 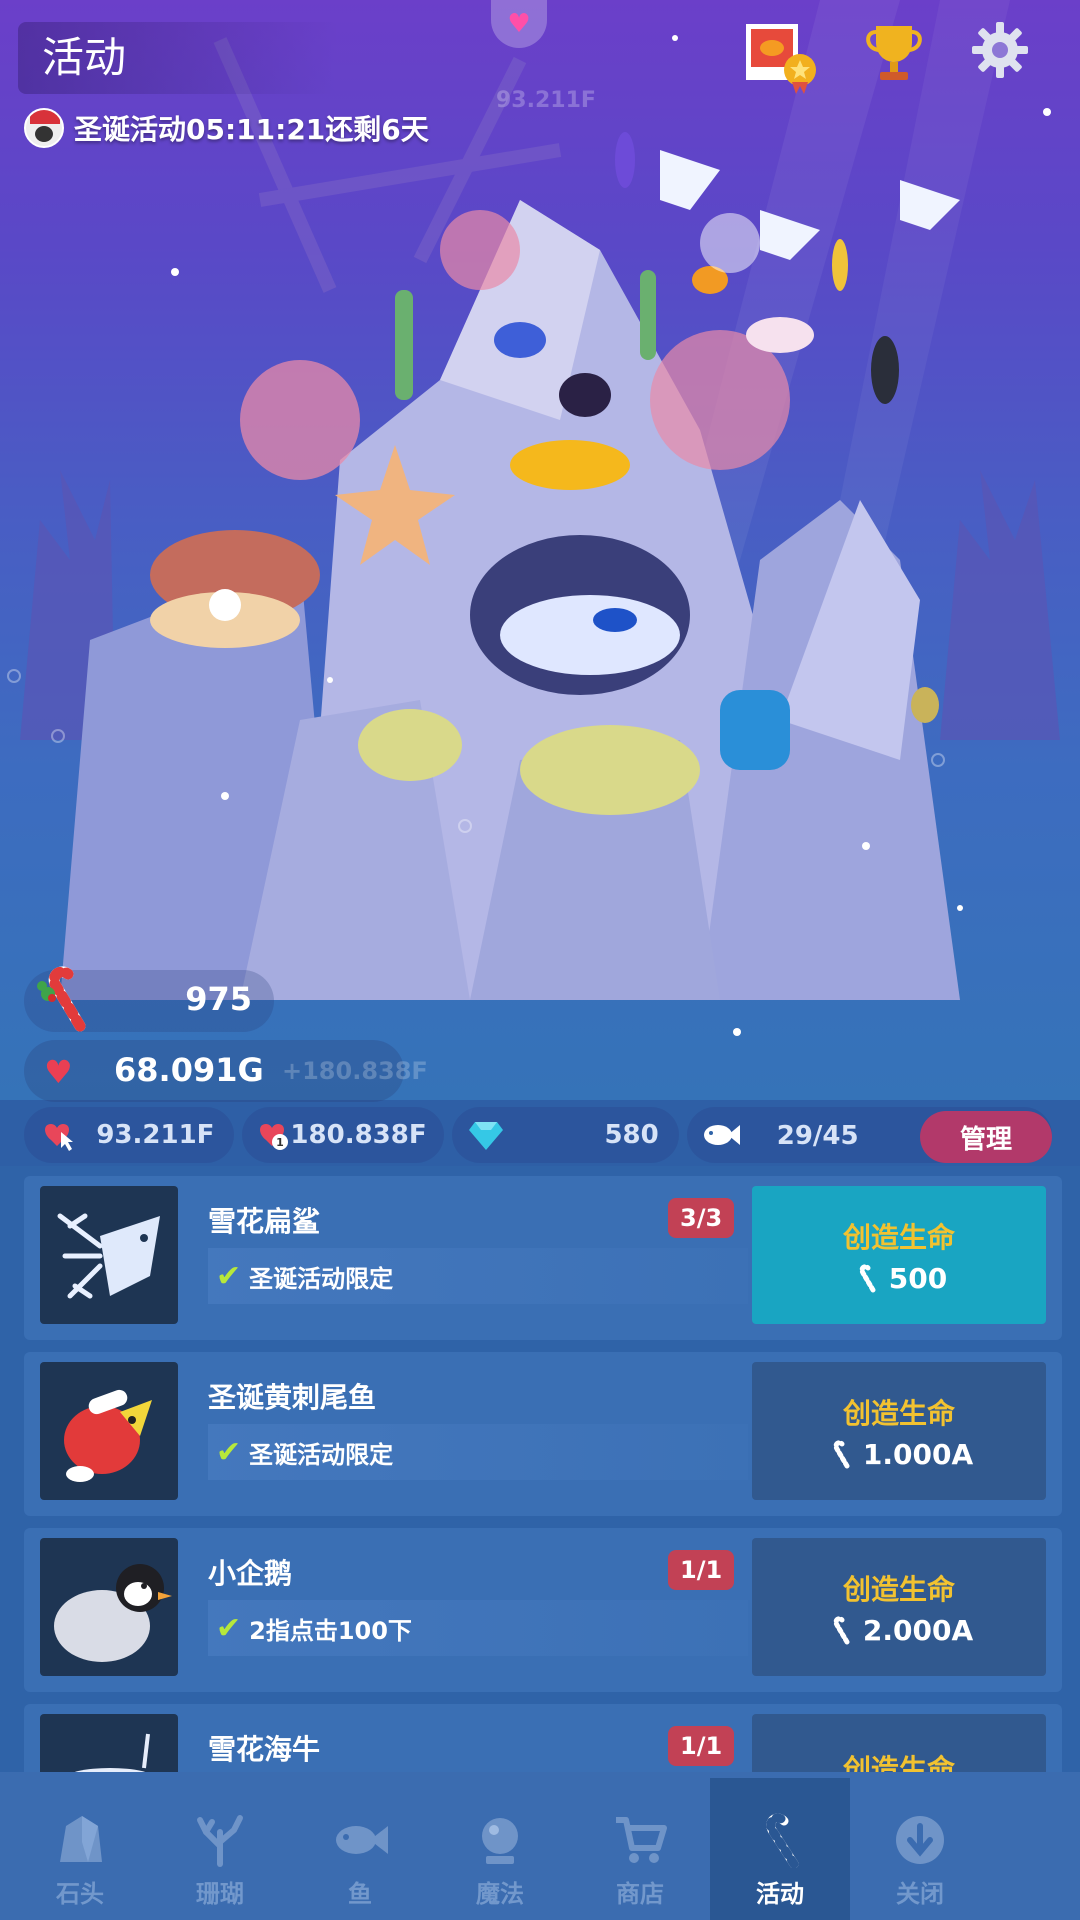 I want to click on create-life-button: 创造生命 2.000A, so click(x=899, y=1607).